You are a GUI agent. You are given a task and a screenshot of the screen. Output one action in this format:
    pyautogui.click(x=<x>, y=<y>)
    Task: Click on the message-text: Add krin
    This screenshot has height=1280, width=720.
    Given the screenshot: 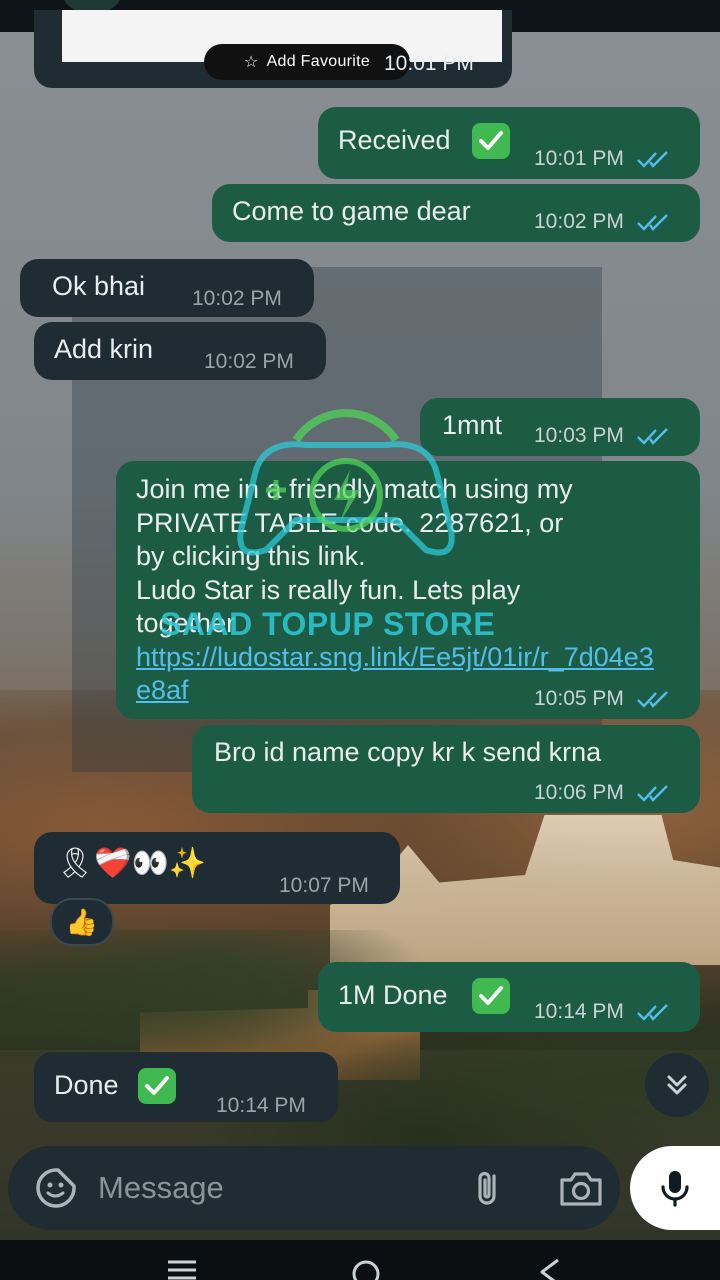 What is the action you would take?
    pyautogui.click(x=104, y=349)
    